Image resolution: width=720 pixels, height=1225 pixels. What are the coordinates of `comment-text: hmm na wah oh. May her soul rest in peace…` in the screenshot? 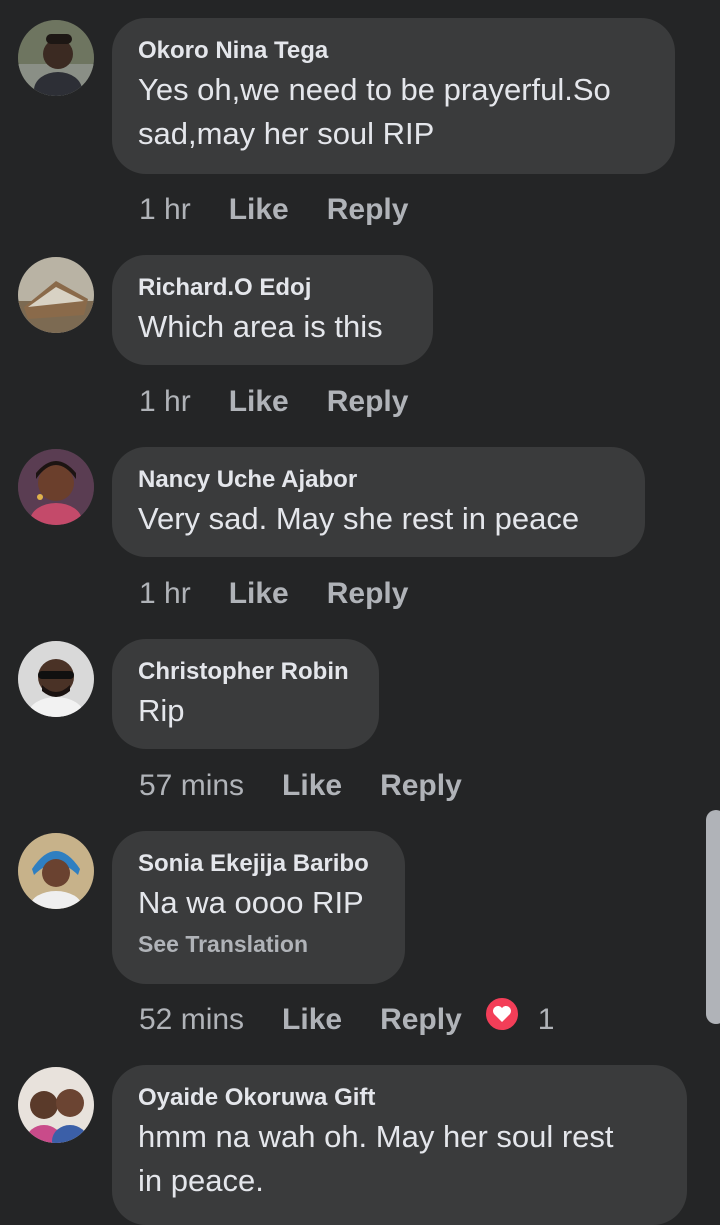 It's located at (376, 1158).